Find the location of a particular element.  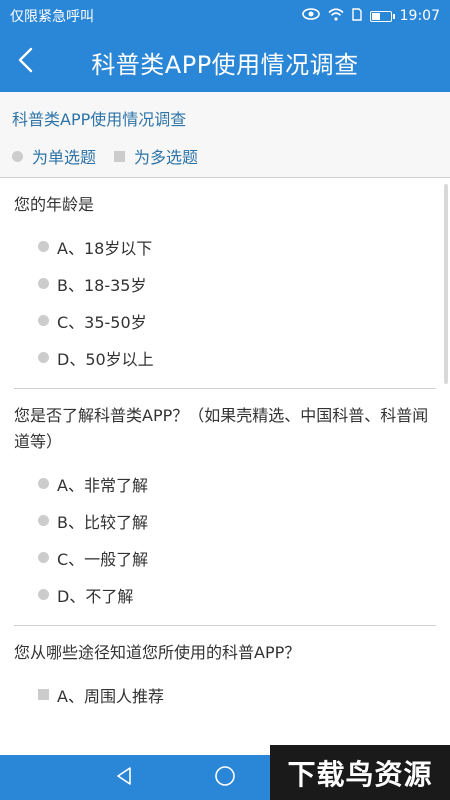

status-bar: 仅限紧急呼叫 19:07 is located at coordinates (225, 16).